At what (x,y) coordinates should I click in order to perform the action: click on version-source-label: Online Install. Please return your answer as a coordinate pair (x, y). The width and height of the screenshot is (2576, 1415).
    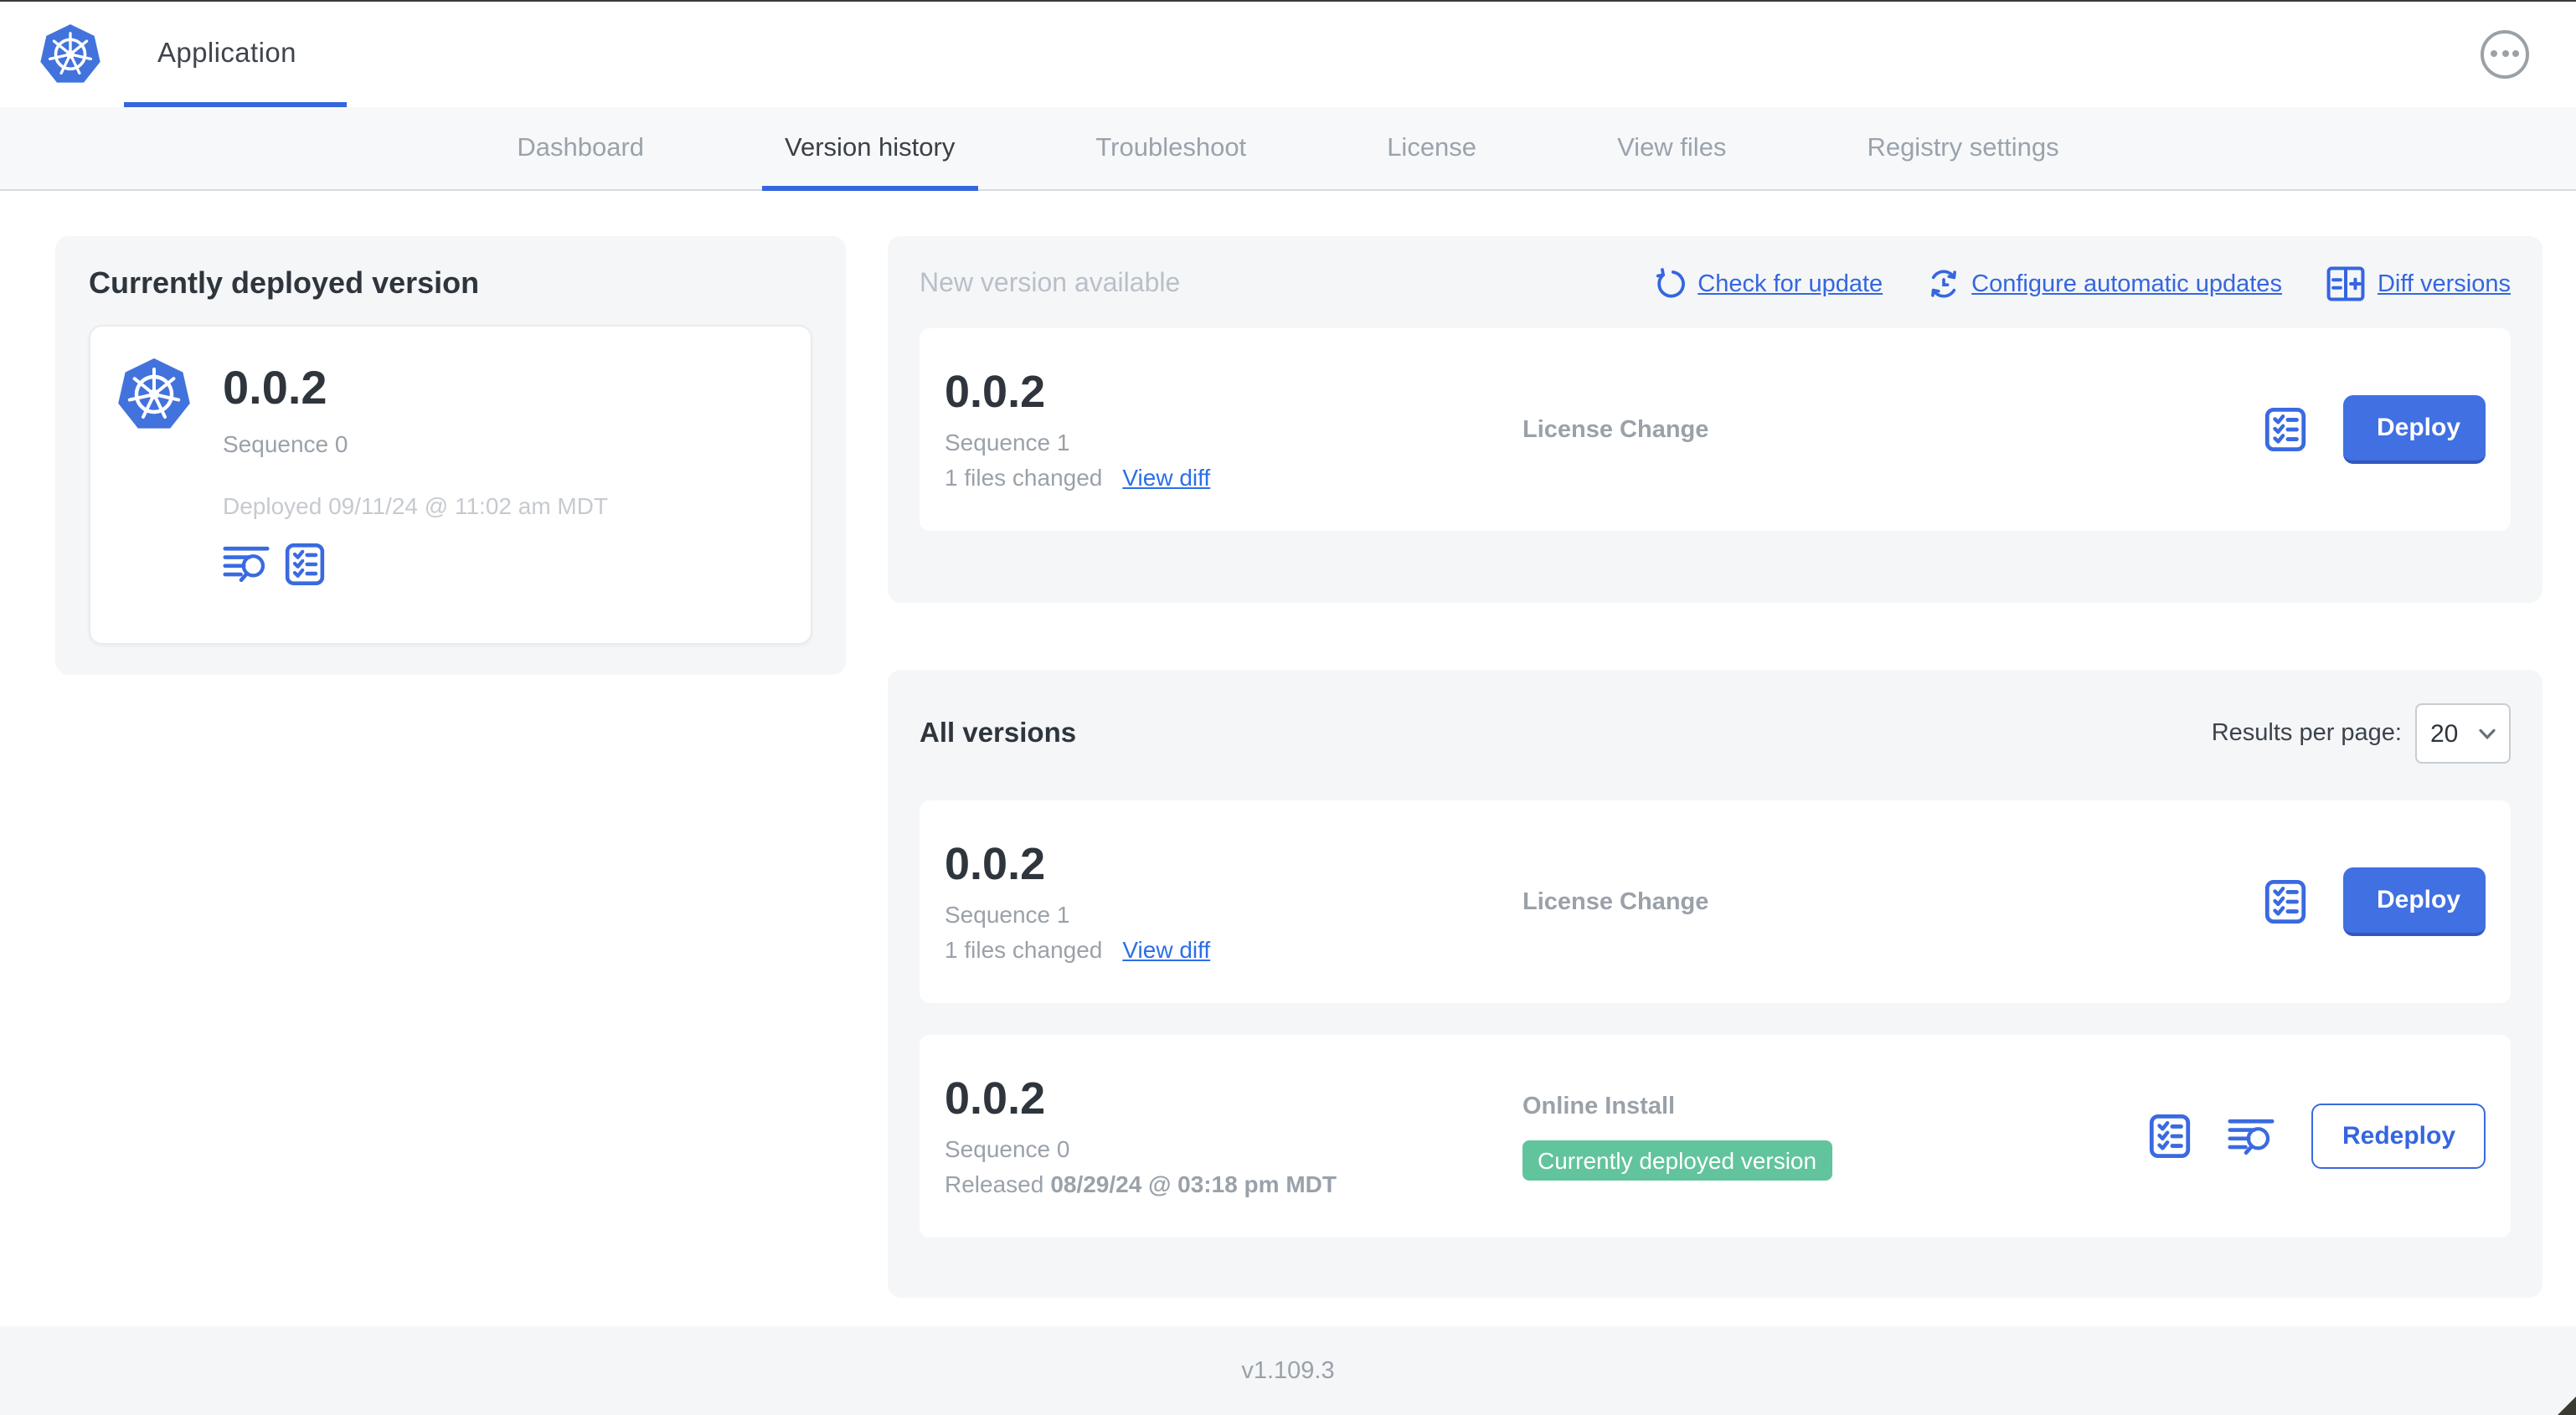
    Looking at the image, I should click on (1599, 1106).